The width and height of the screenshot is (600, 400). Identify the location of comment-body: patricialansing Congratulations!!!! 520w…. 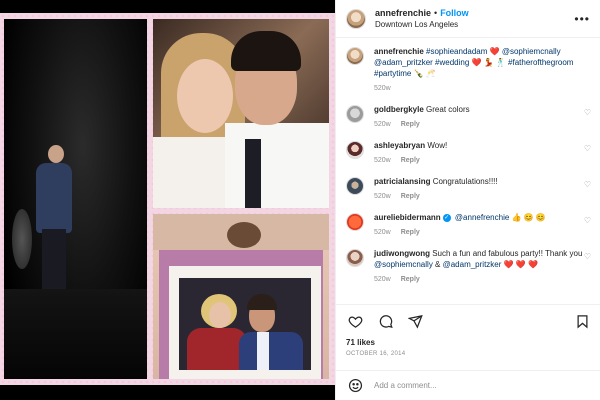
(479, 189).